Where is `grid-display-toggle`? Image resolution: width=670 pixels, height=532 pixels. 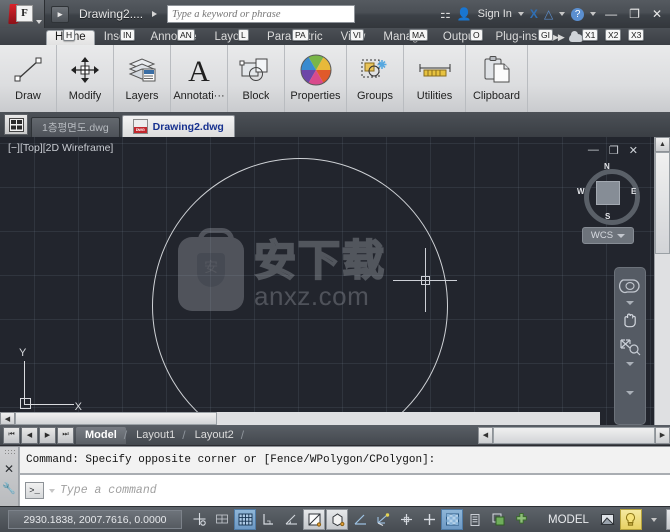 grid-display-toggle is located at coordinates (245, 519).